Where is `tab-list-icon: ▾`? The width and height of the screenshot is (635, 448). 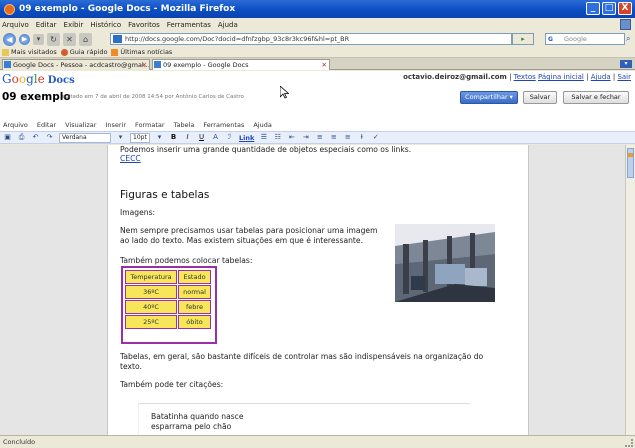
tab-list-icon: ▾ is located at coordinates (626, 64).